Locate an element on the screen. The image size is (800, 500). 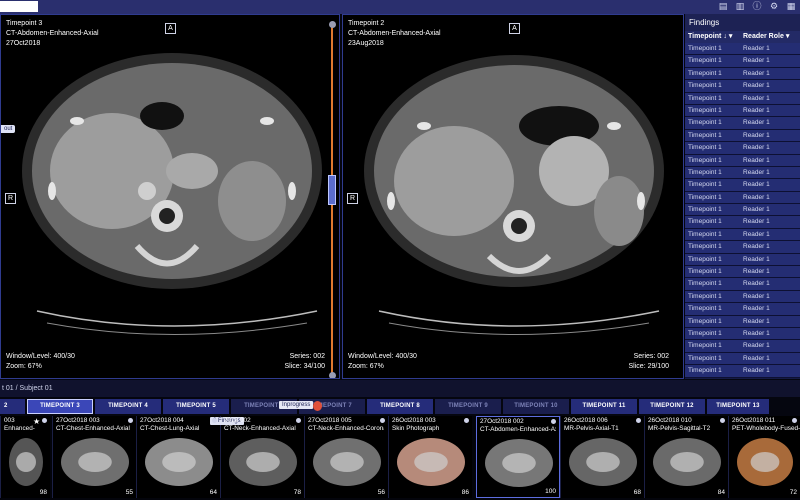
tab-timepoint: TIMEPOINT 12 is located at coordinates (672, 406).